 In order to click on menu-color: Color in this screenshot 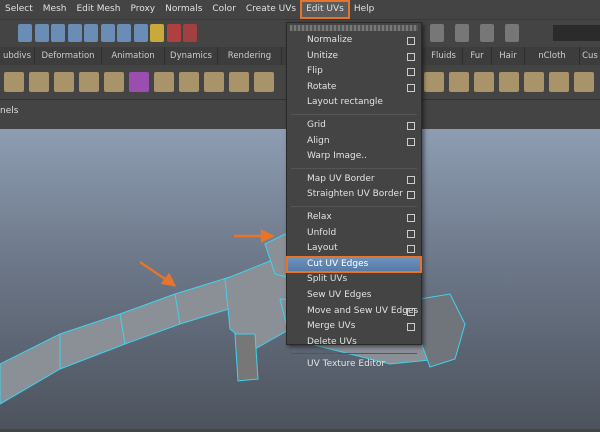, I will do `click(224, 9)`.